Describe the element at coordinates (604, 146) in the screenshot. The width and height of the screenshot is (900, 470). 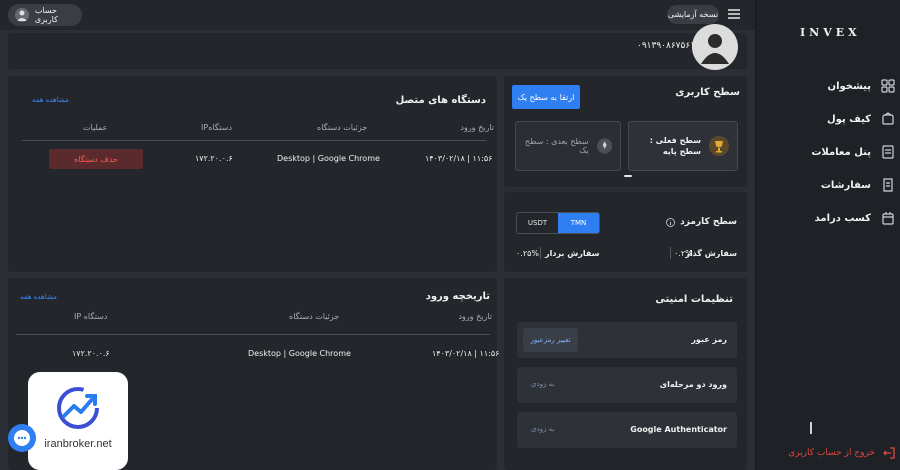
I see `medal-icon` at that location.